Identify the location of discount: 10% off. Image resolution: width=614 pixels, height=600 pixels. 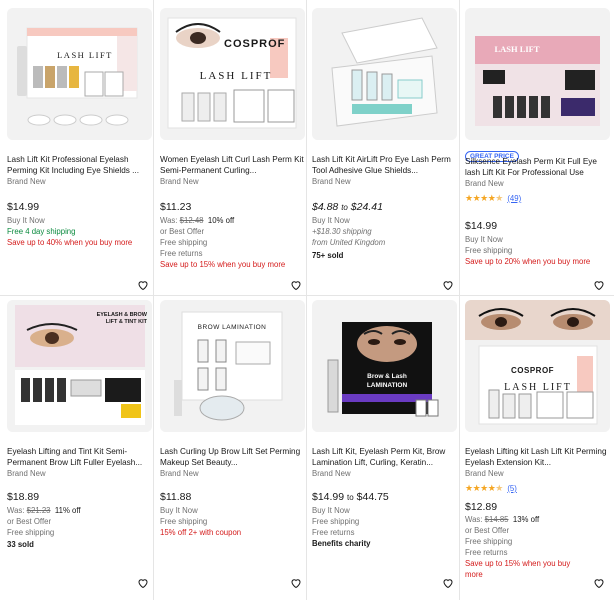
(221, 220).